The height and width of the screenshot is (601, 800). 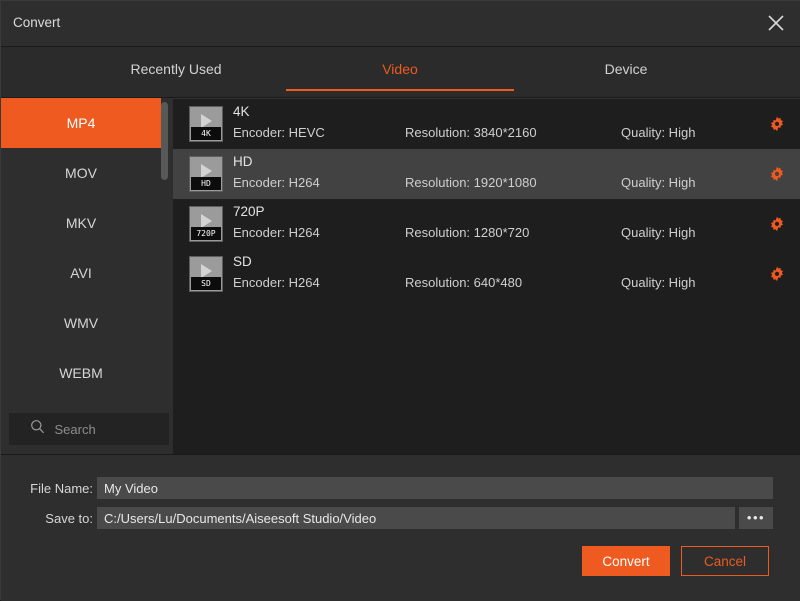 I want to click on tab-video-label: Video, so click(x=400, y=69).